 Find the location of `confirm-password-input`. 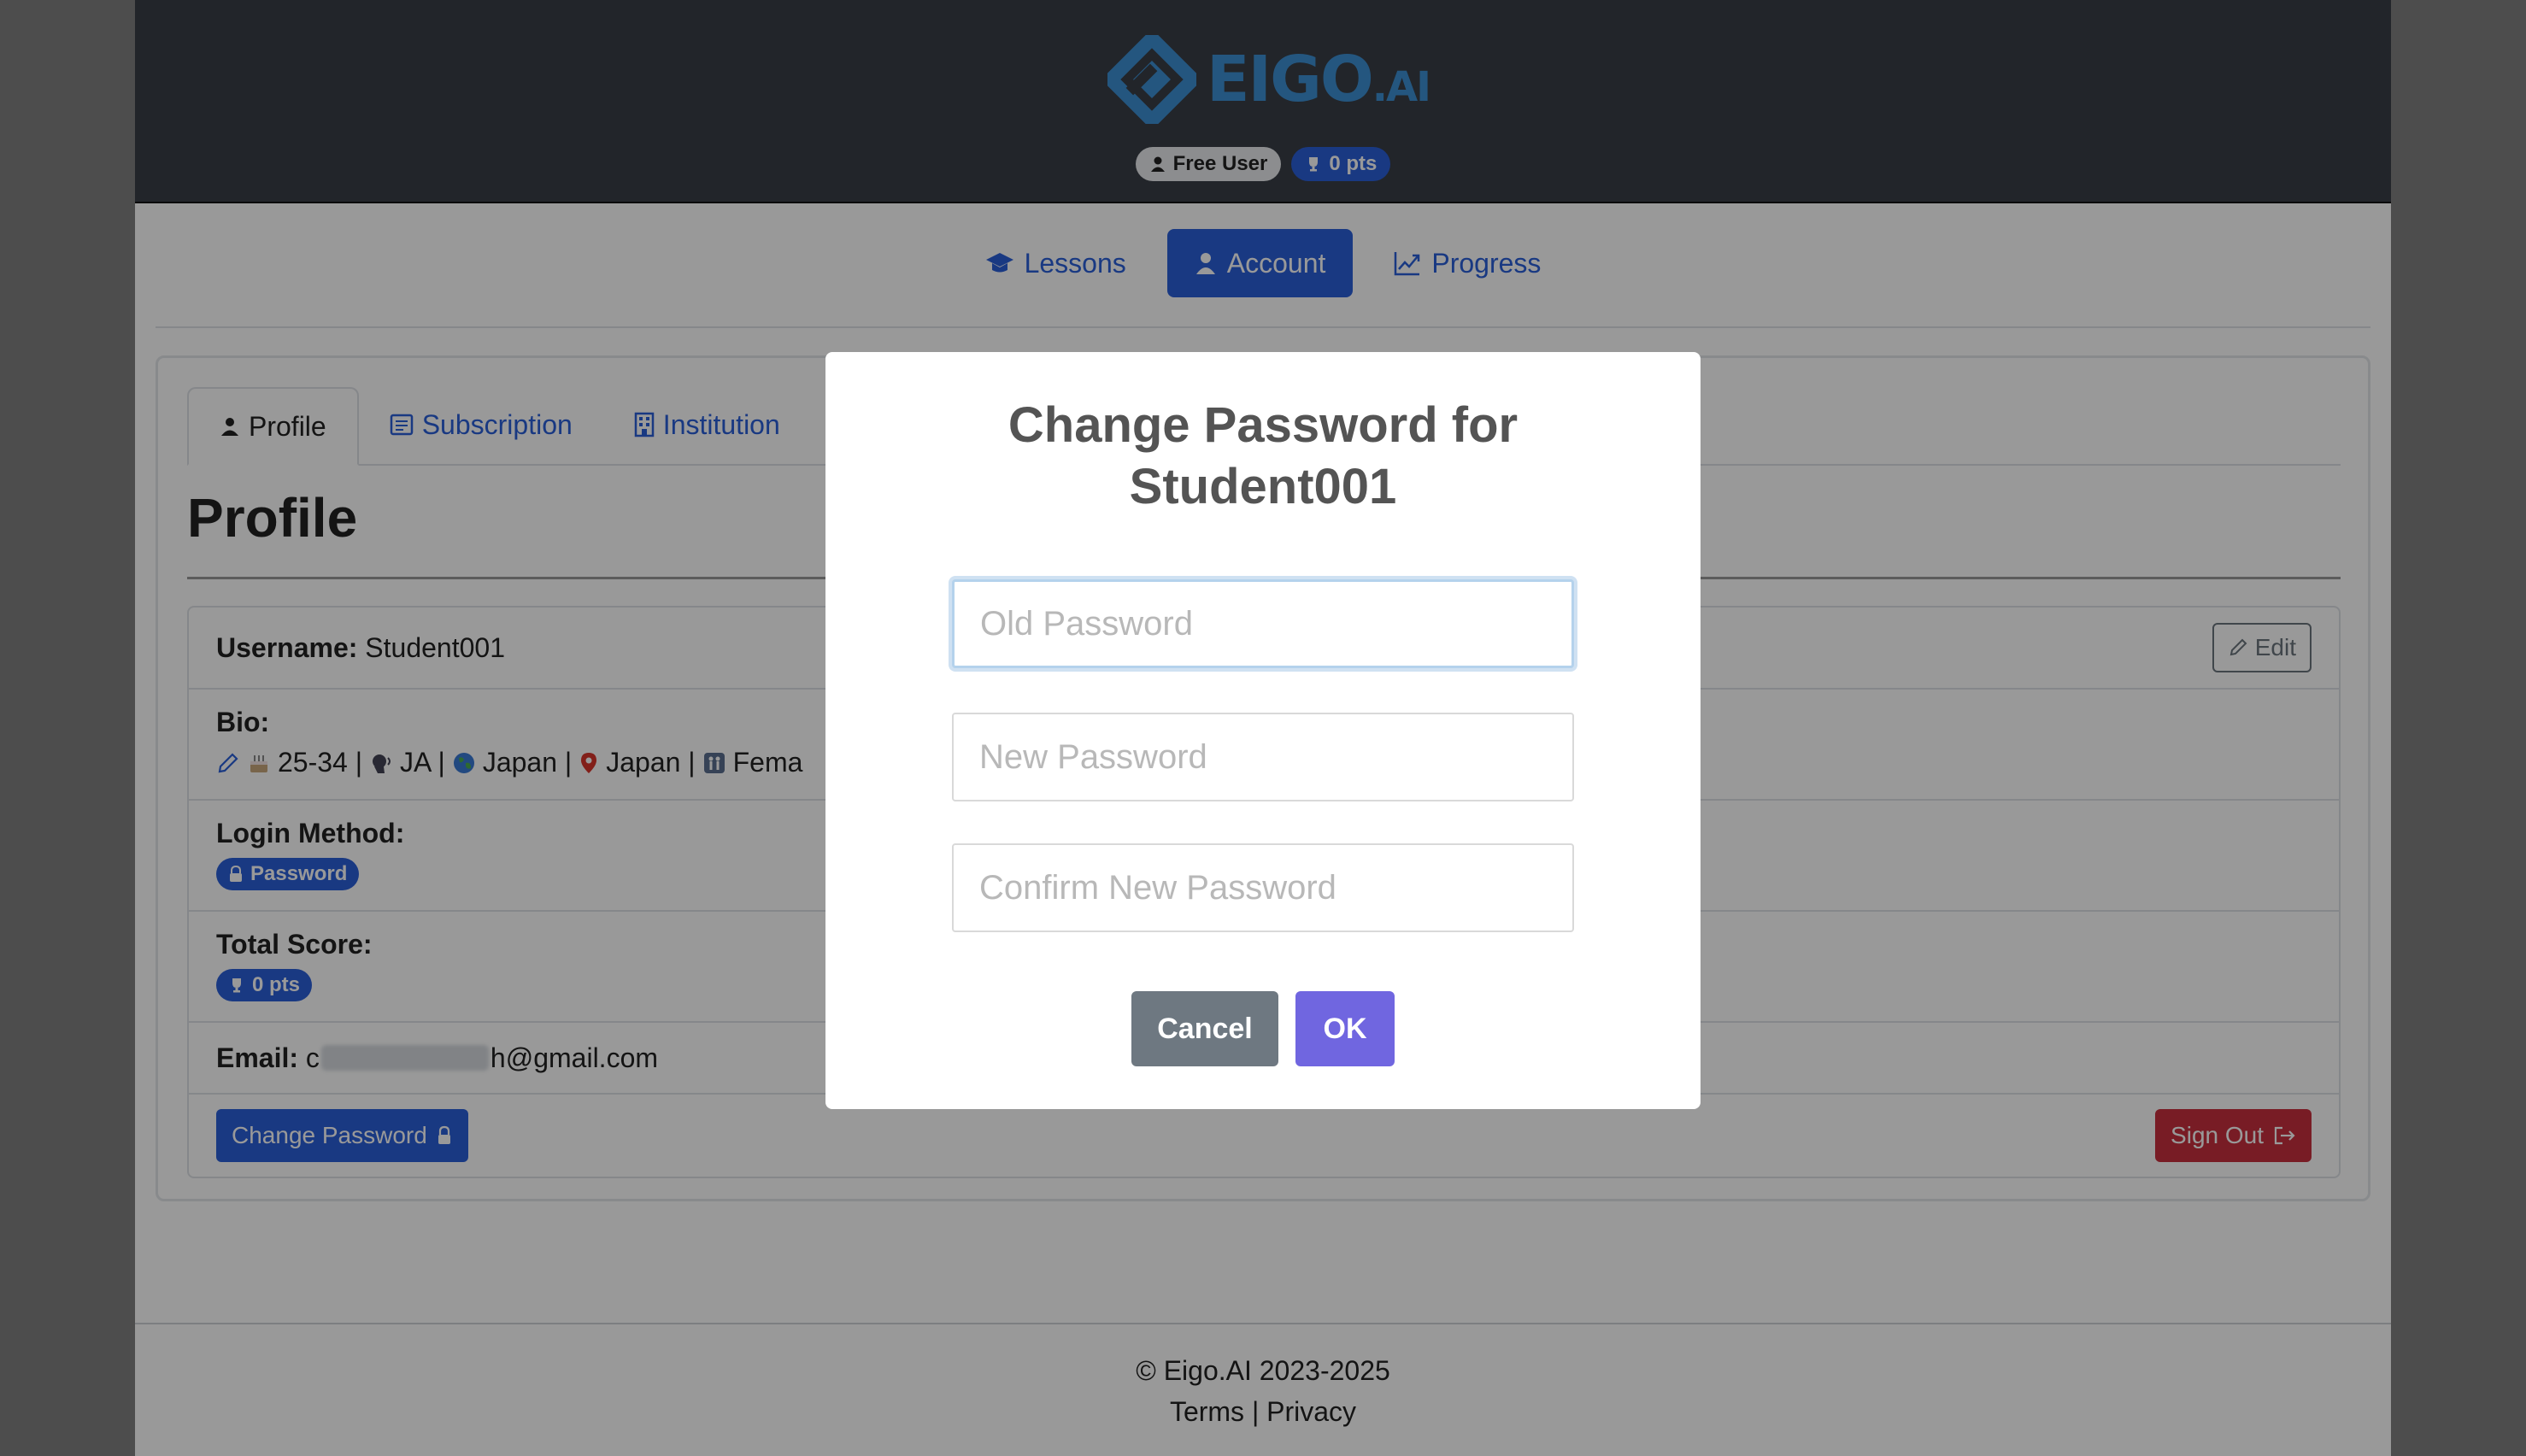

confirm-password-input is located at coordinates (1263, 888).